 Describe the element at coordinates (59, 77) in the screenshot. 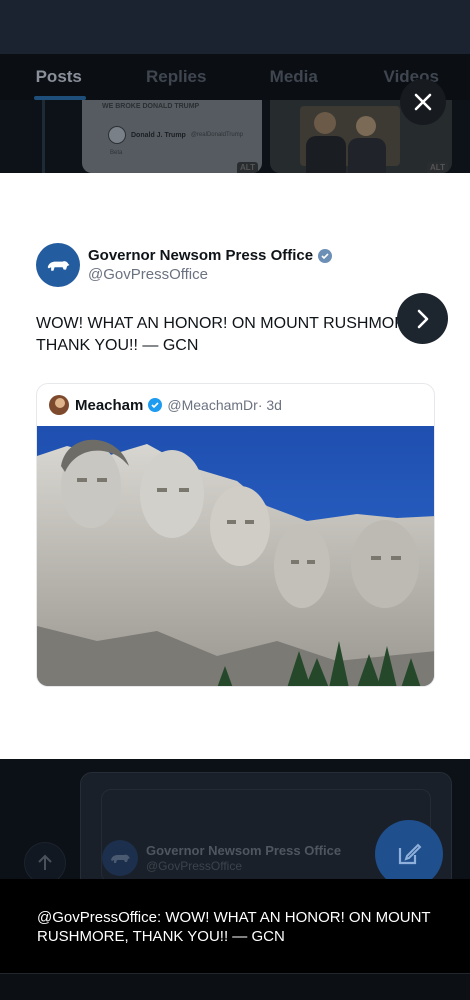

I see `tab-posts: Posts` at that location.